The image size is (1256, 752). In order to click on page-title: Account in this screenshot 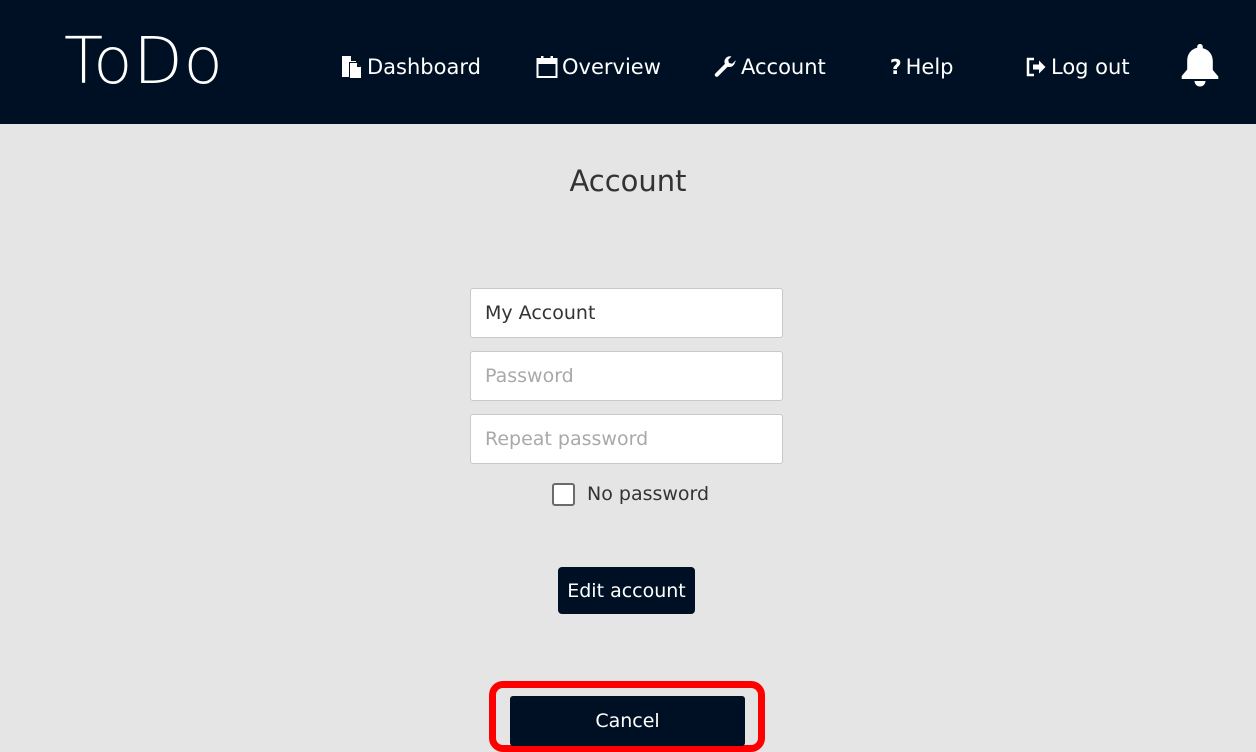, I will do `click(628, 181)`.